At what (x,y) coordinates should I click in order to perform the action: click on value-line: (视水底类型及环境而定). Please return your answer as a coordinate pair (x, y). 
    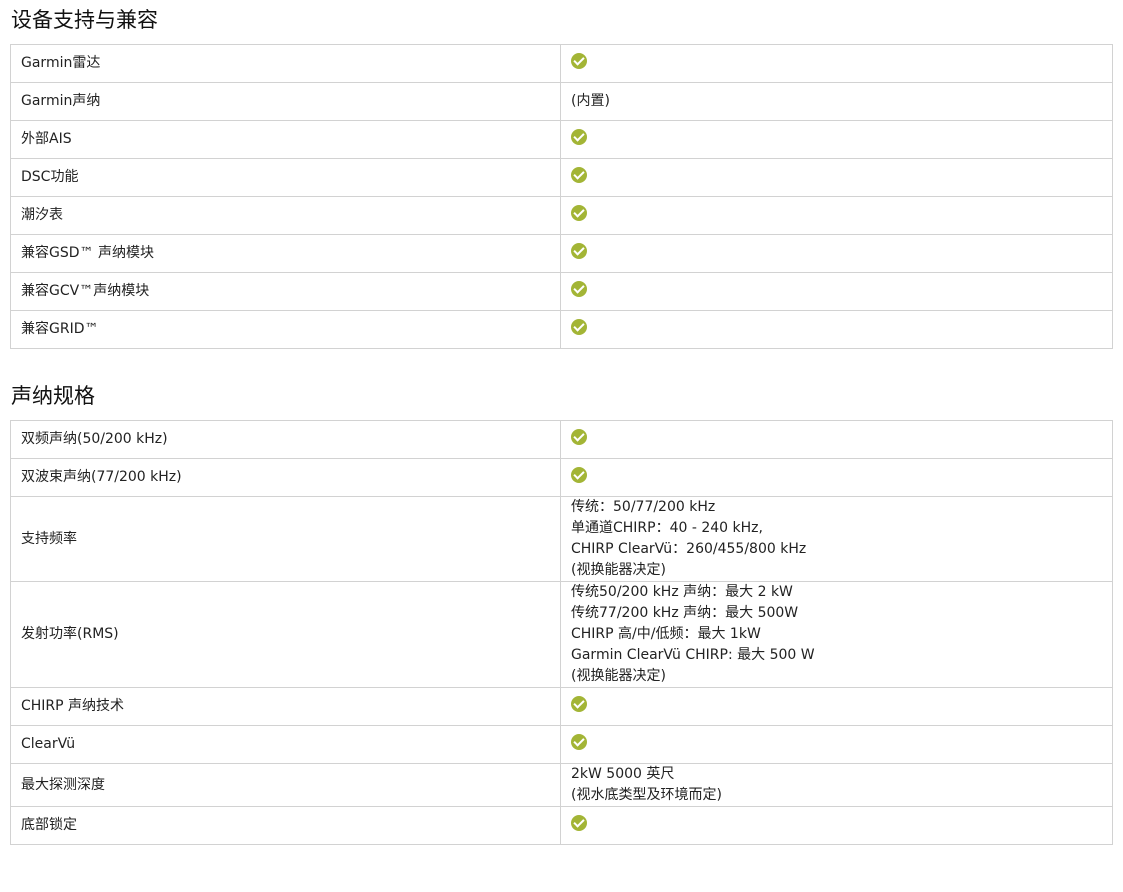
    Looking at the image, I should click on (646, 795).